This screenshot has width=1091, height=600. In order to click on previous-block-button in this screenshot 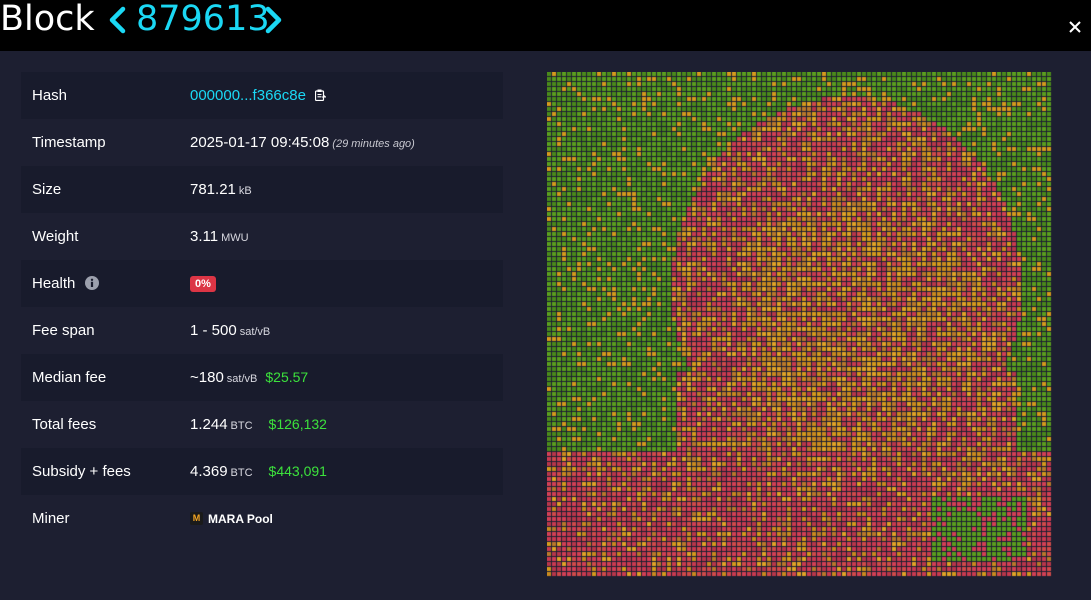, I will do `click(118, 20)`.